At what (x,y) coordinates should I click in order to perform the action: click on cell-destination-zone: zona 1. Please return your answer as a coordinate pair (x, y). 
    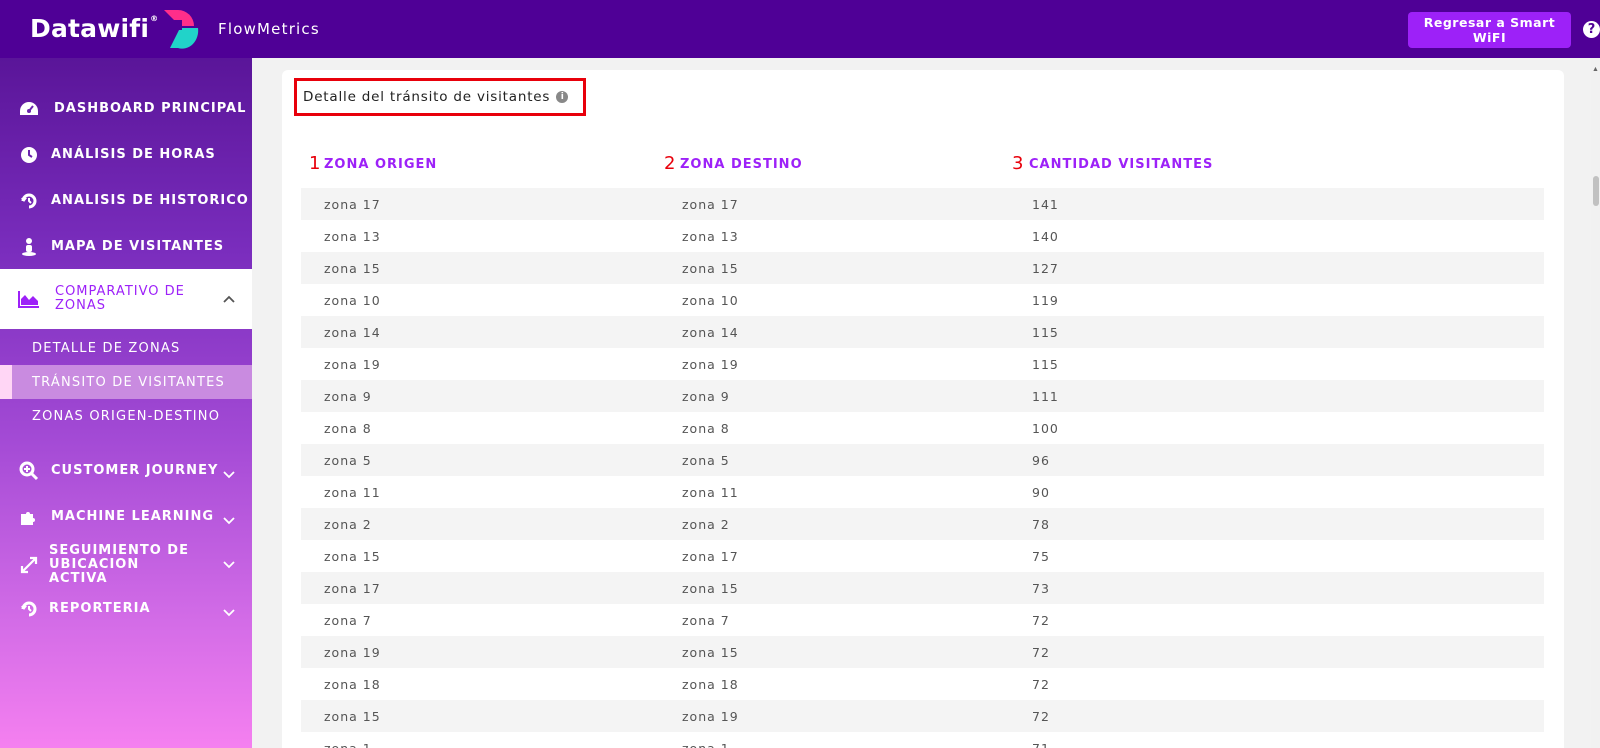
    Looking at the image, I should click on (706, 744).